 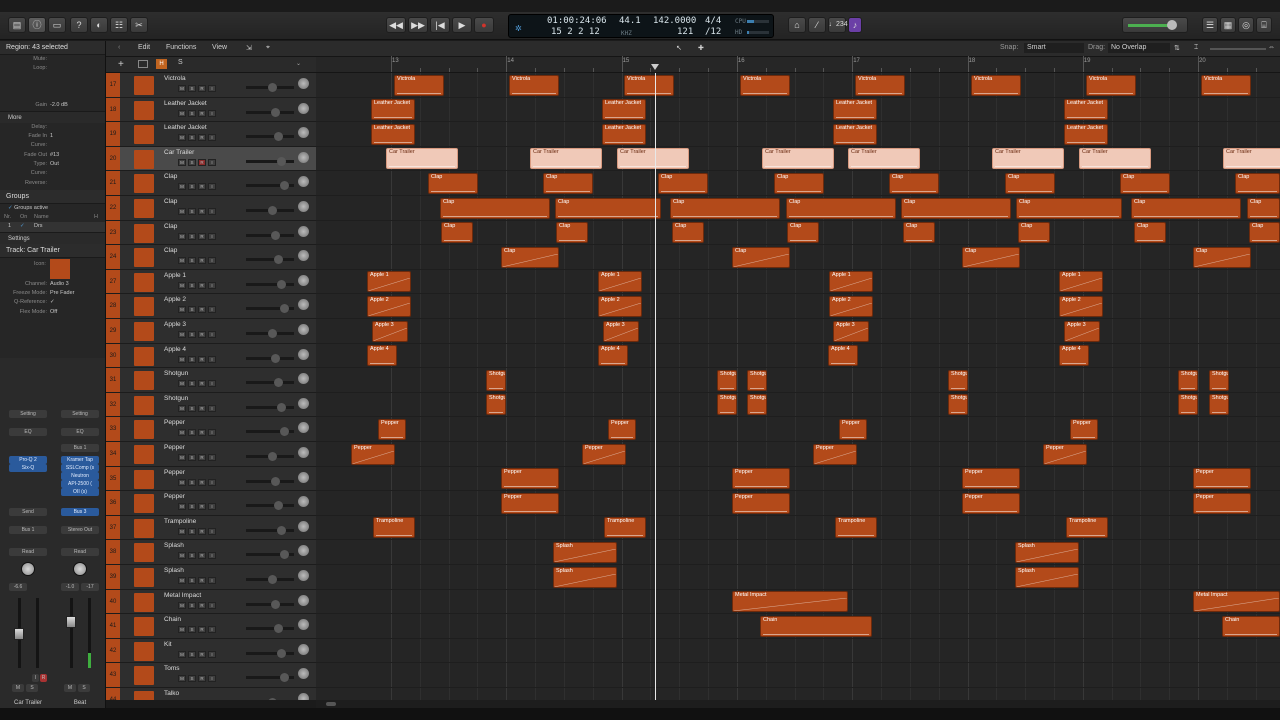 What do you see at coordinates (52, 68) in the screenshot?
I see `inspector-row: Loop:` at bounding box center [52, 68].